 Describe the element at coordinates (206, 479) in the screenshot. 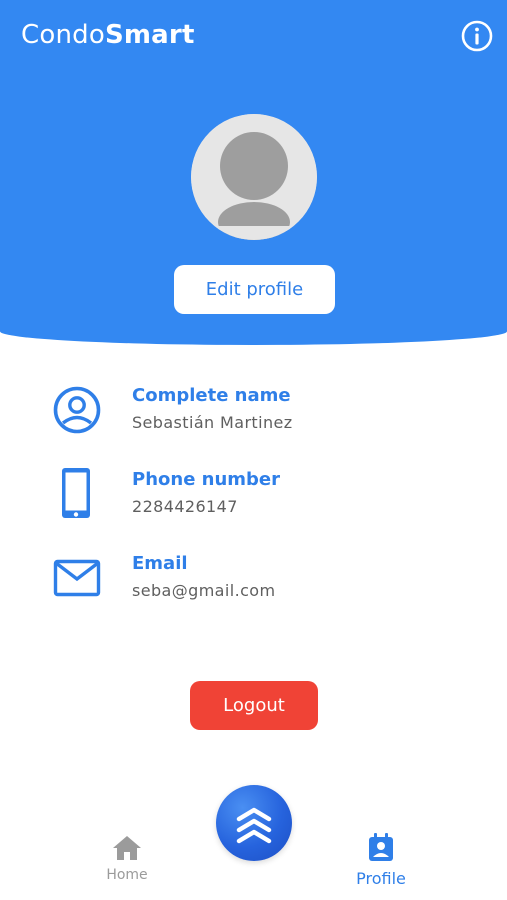

I see `phone-label: Phone number` at that location.